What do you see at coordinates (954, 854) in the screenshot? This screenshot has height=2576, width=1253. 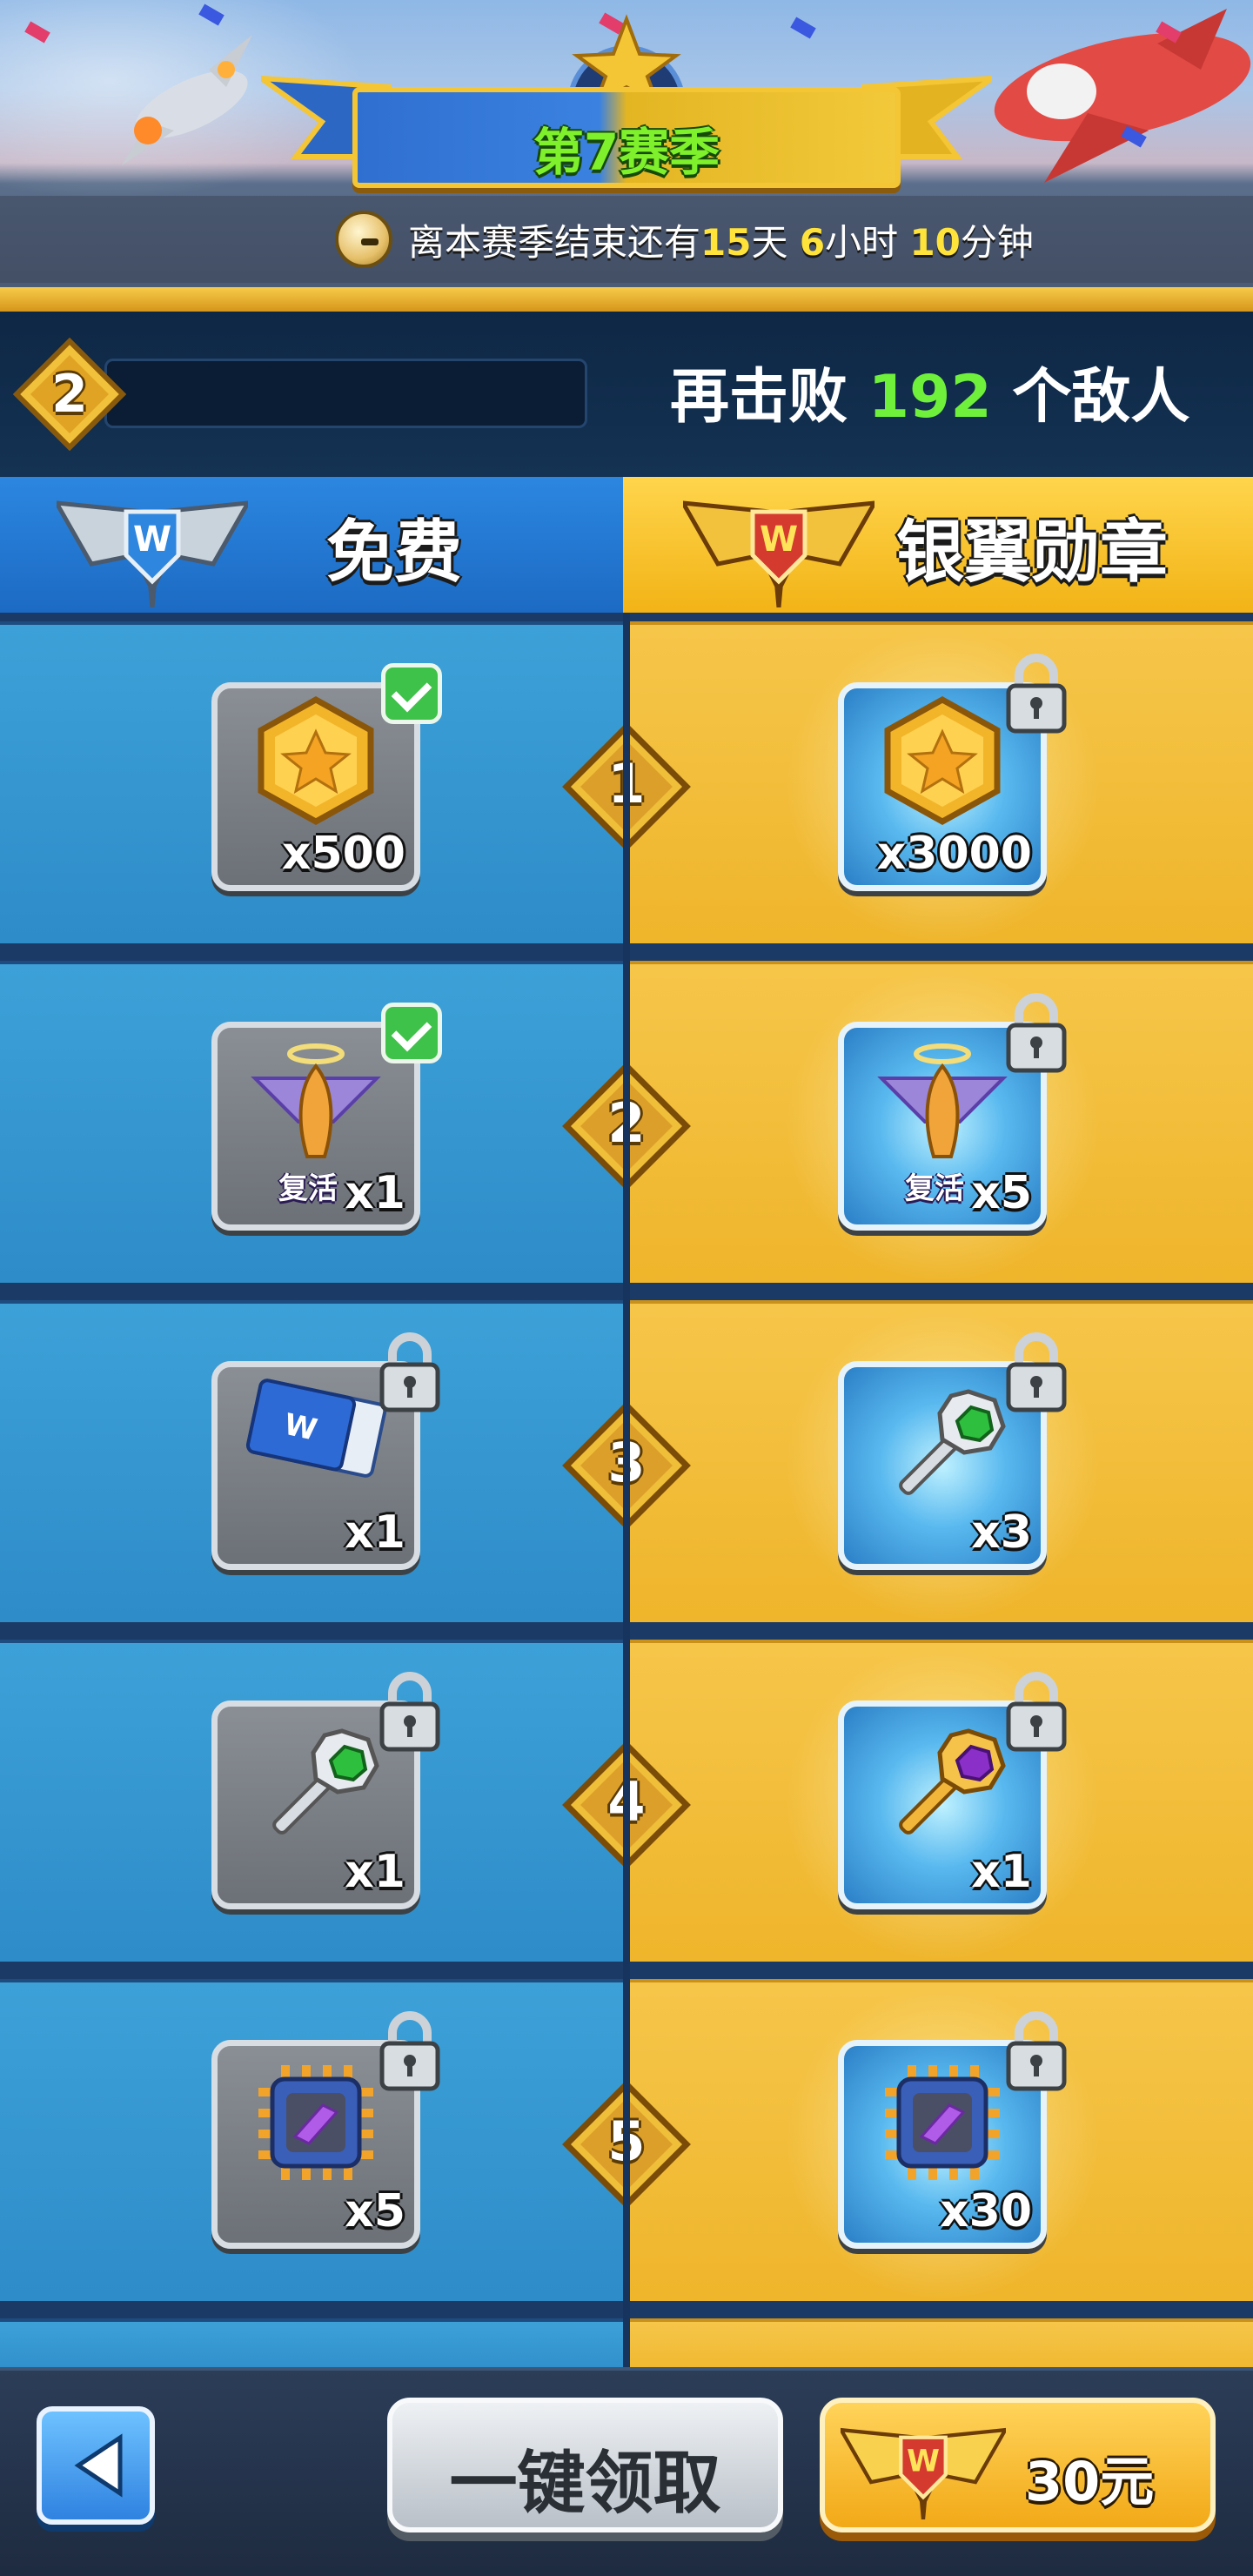 I see `reward-quantity: x3000` at bounding box center [954, 854].